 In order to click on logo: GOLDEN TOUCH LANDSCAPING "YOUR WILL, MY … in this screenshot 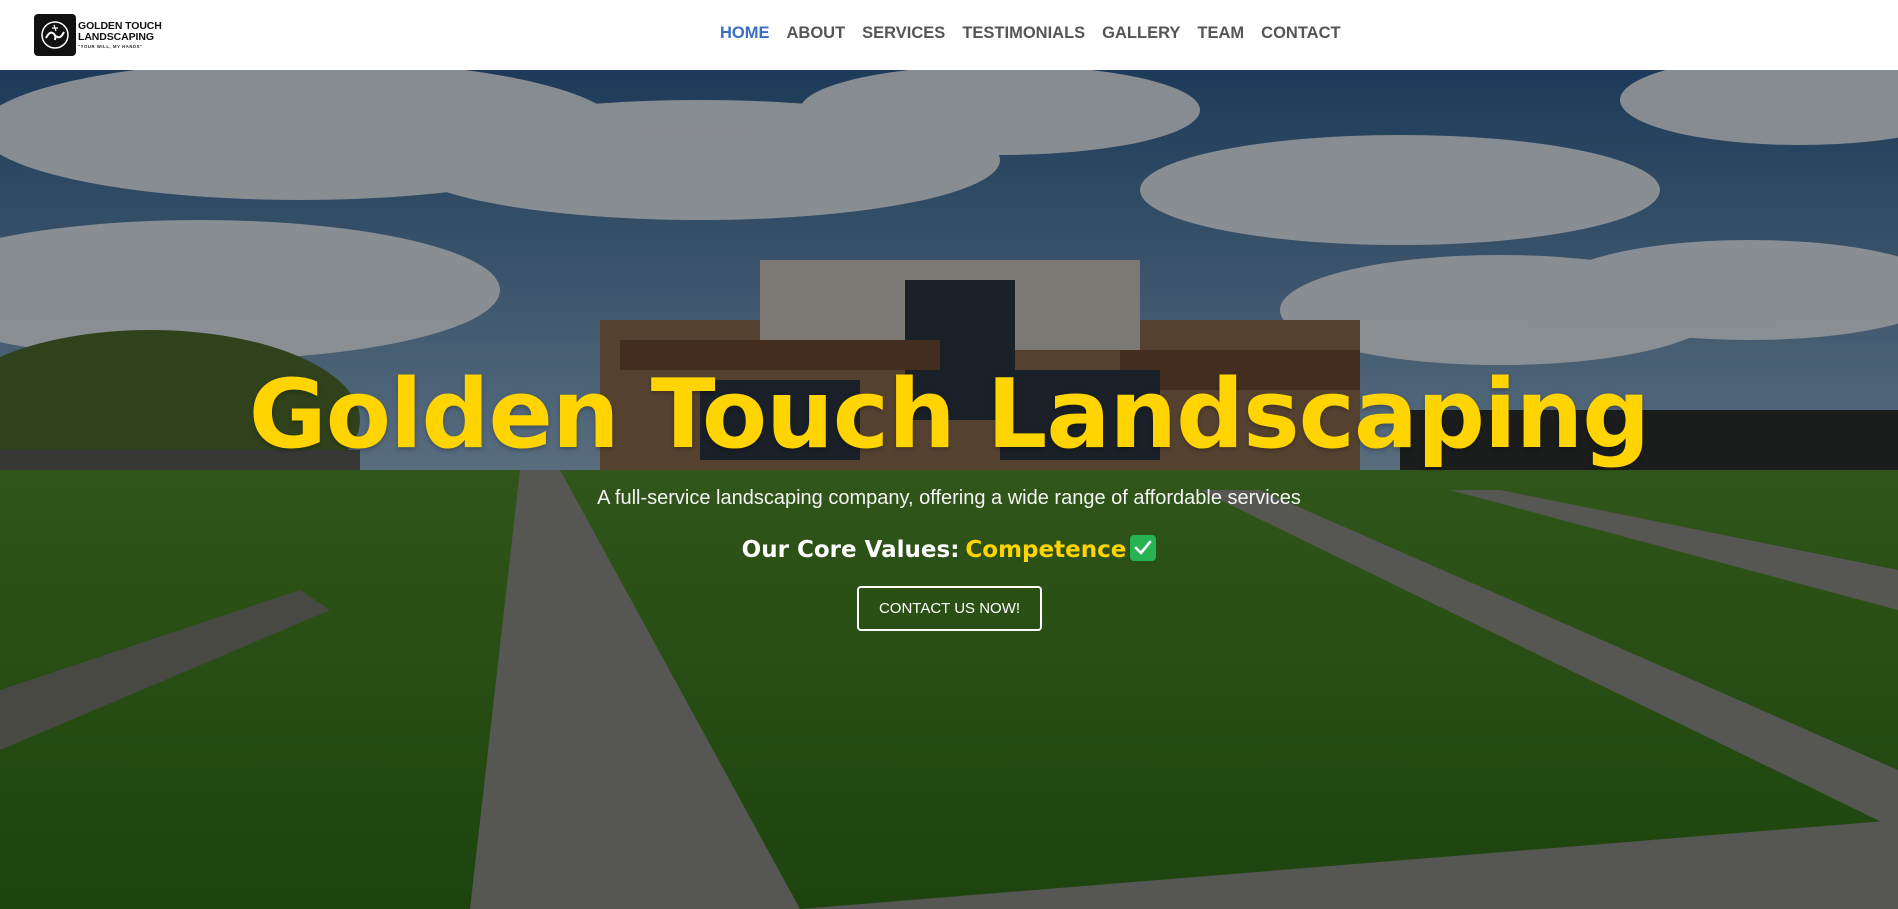, I will do `click(98, 35)`.